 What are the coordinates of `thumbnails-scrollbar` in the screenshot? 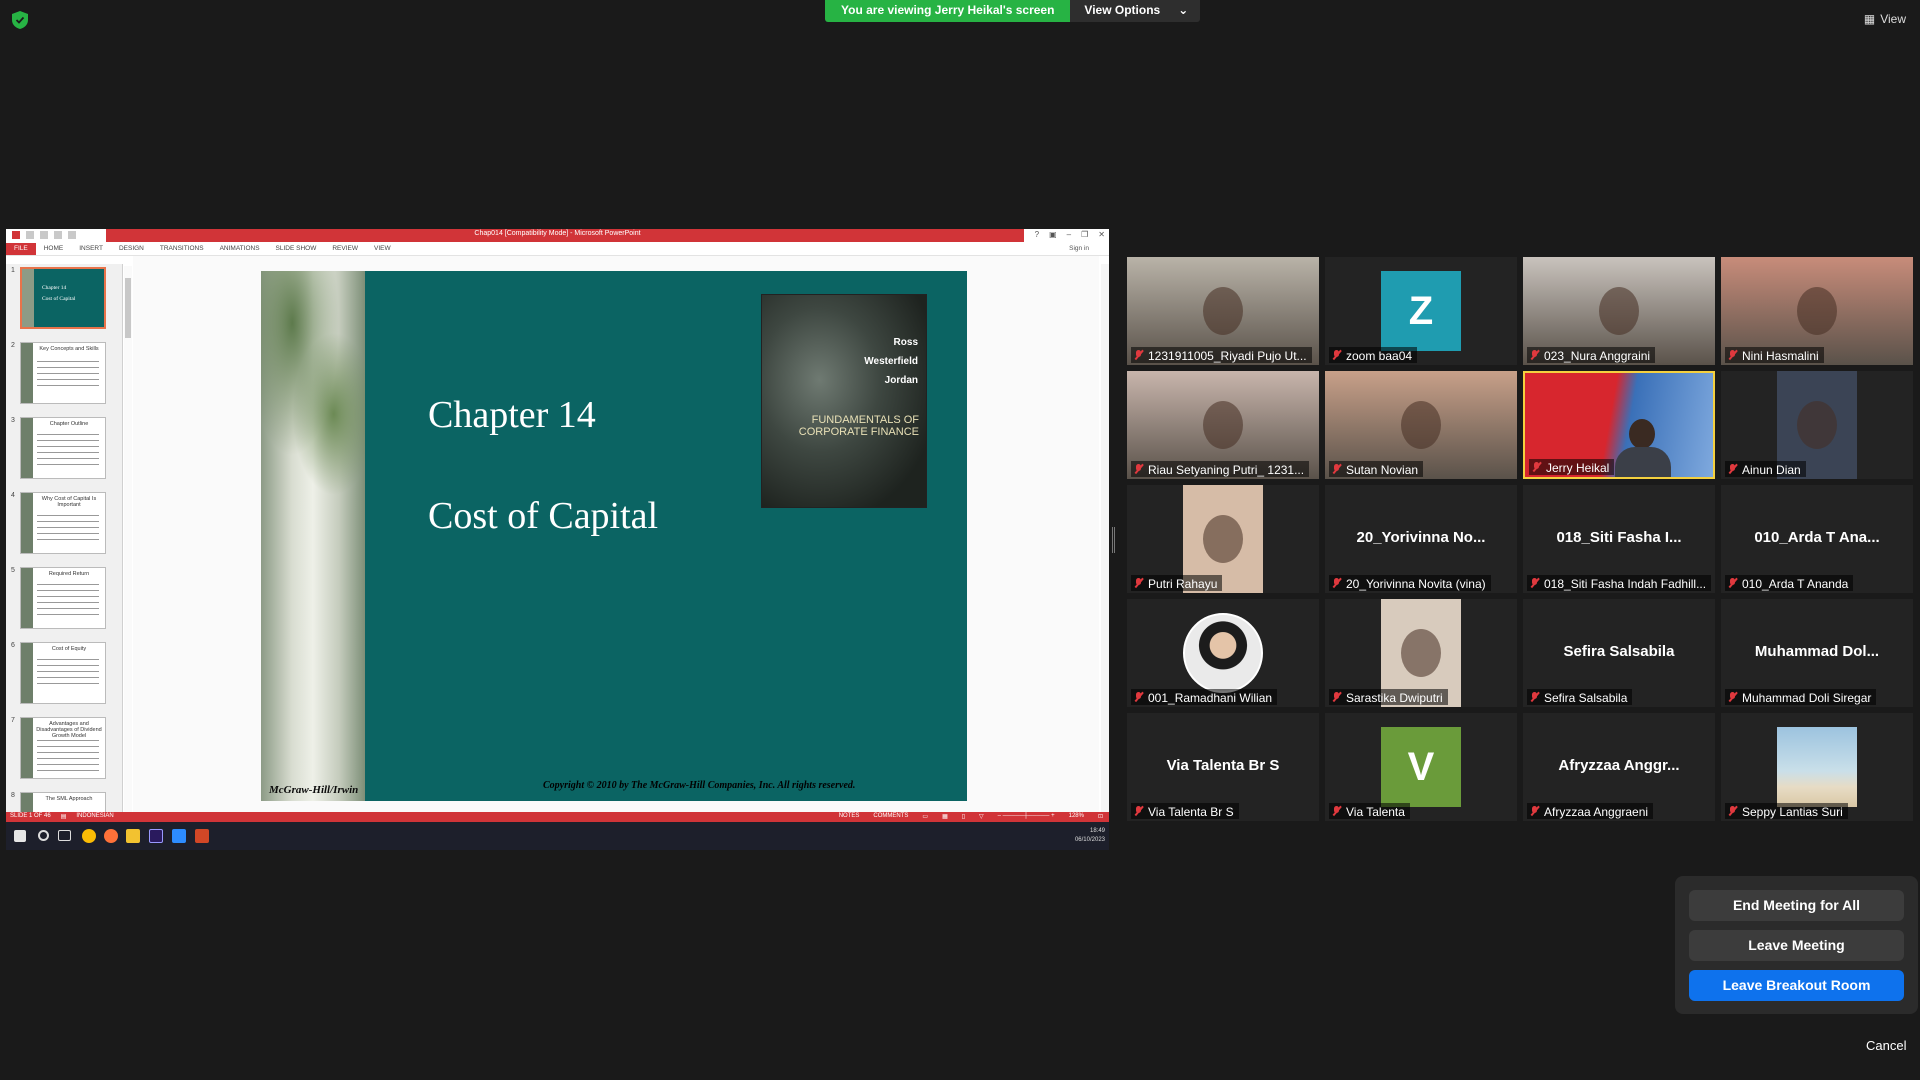 It's located at (128, 539).